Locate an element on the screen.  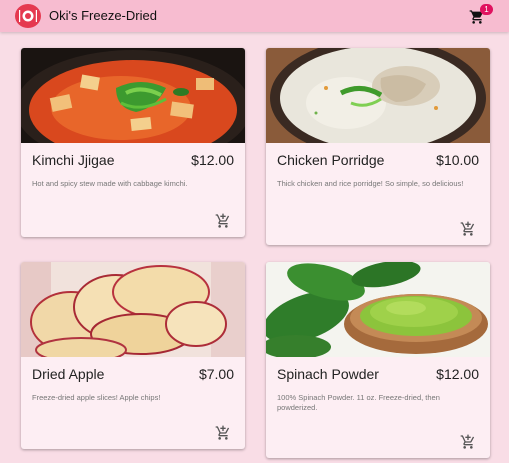
spinach-powder-image is located at coordinates (378, 309).